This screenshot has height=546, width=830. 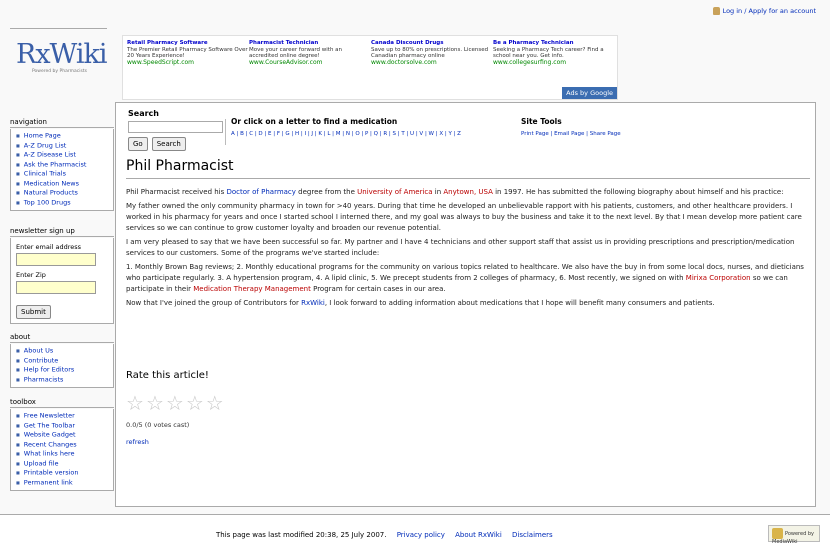 What do you see at coordinates (175, 127) in the screenshot?
I see `search-input` at bounding box center [175, 127].